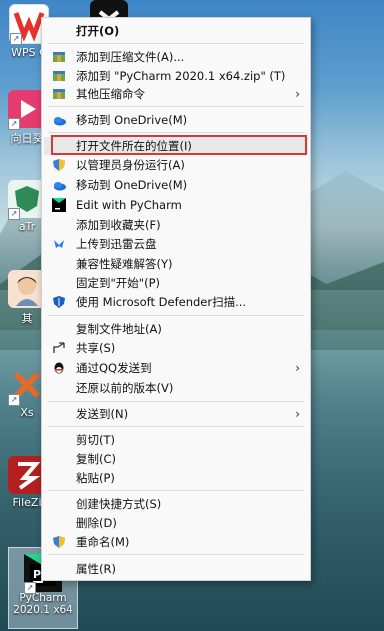  What do you see at coordinates (59, 348) in the screenshot?
I see `share-icon` at bounding box center [59, 348].